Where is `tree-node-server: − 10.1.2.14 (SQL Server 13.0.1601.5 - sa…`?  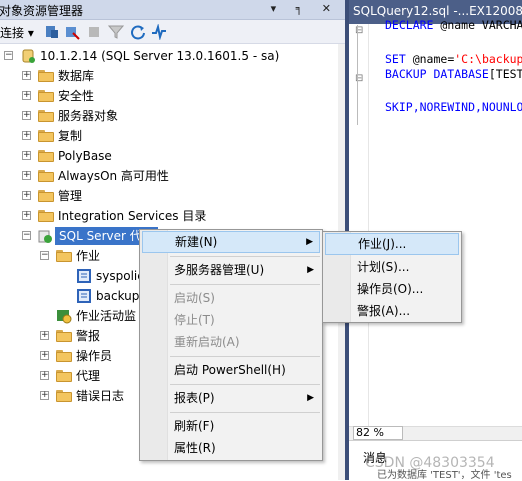 tree-node-server: − 10.1.2.14 (SQL Server 13.0.1601.5 - sa… is located at coordinates (170, 56).